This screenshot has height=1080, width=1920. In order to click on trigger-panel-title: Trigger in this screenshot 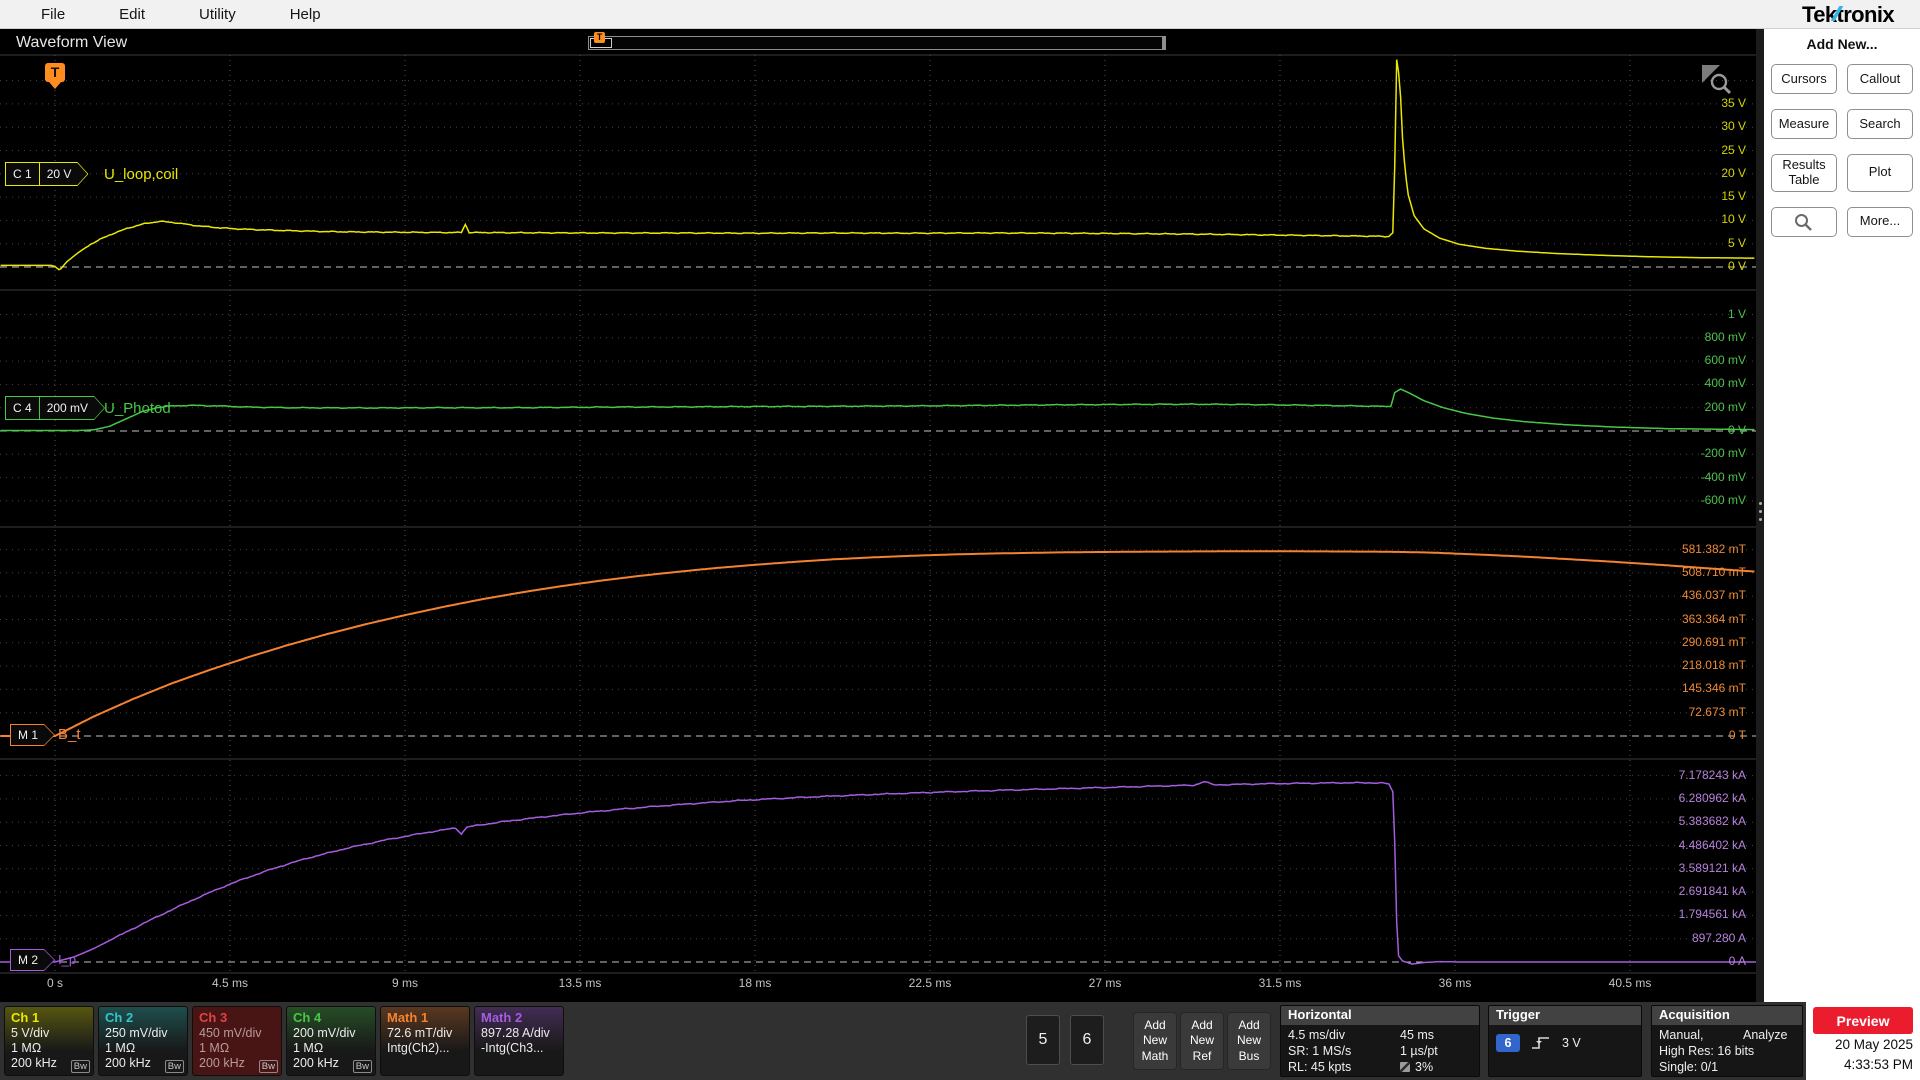, I will do `click(1565, 1015)`.